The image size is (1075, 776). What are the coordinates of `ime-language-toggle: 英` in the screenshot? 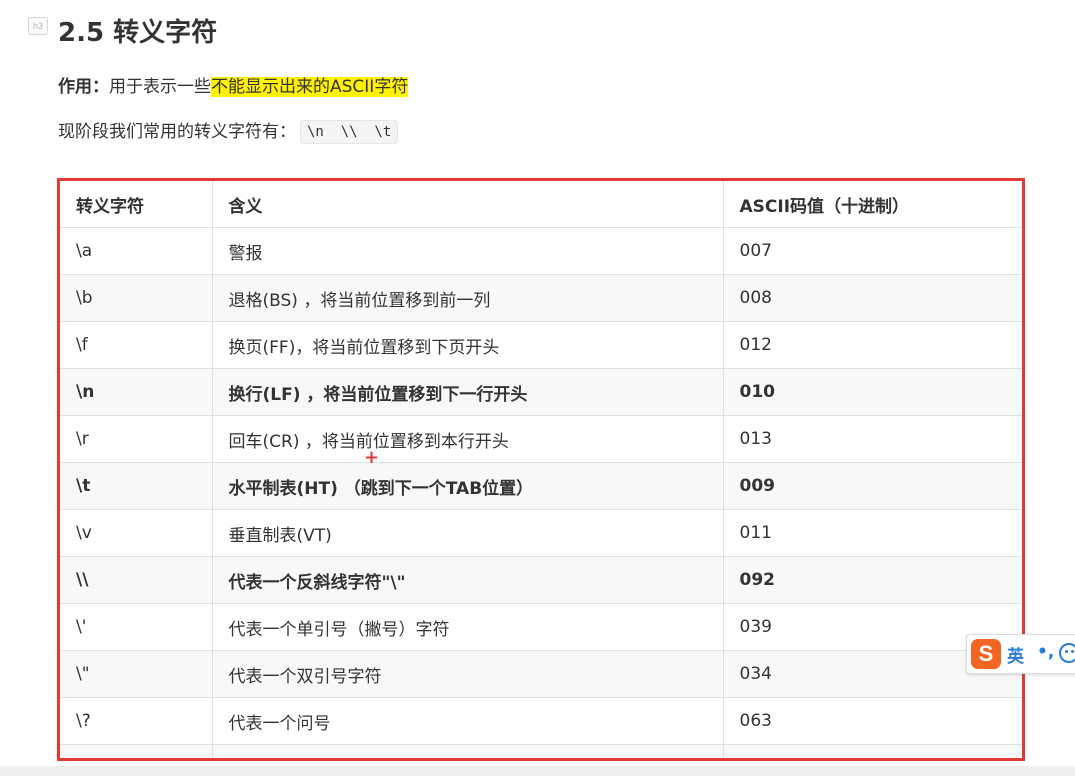 It's located at (1015, 654).